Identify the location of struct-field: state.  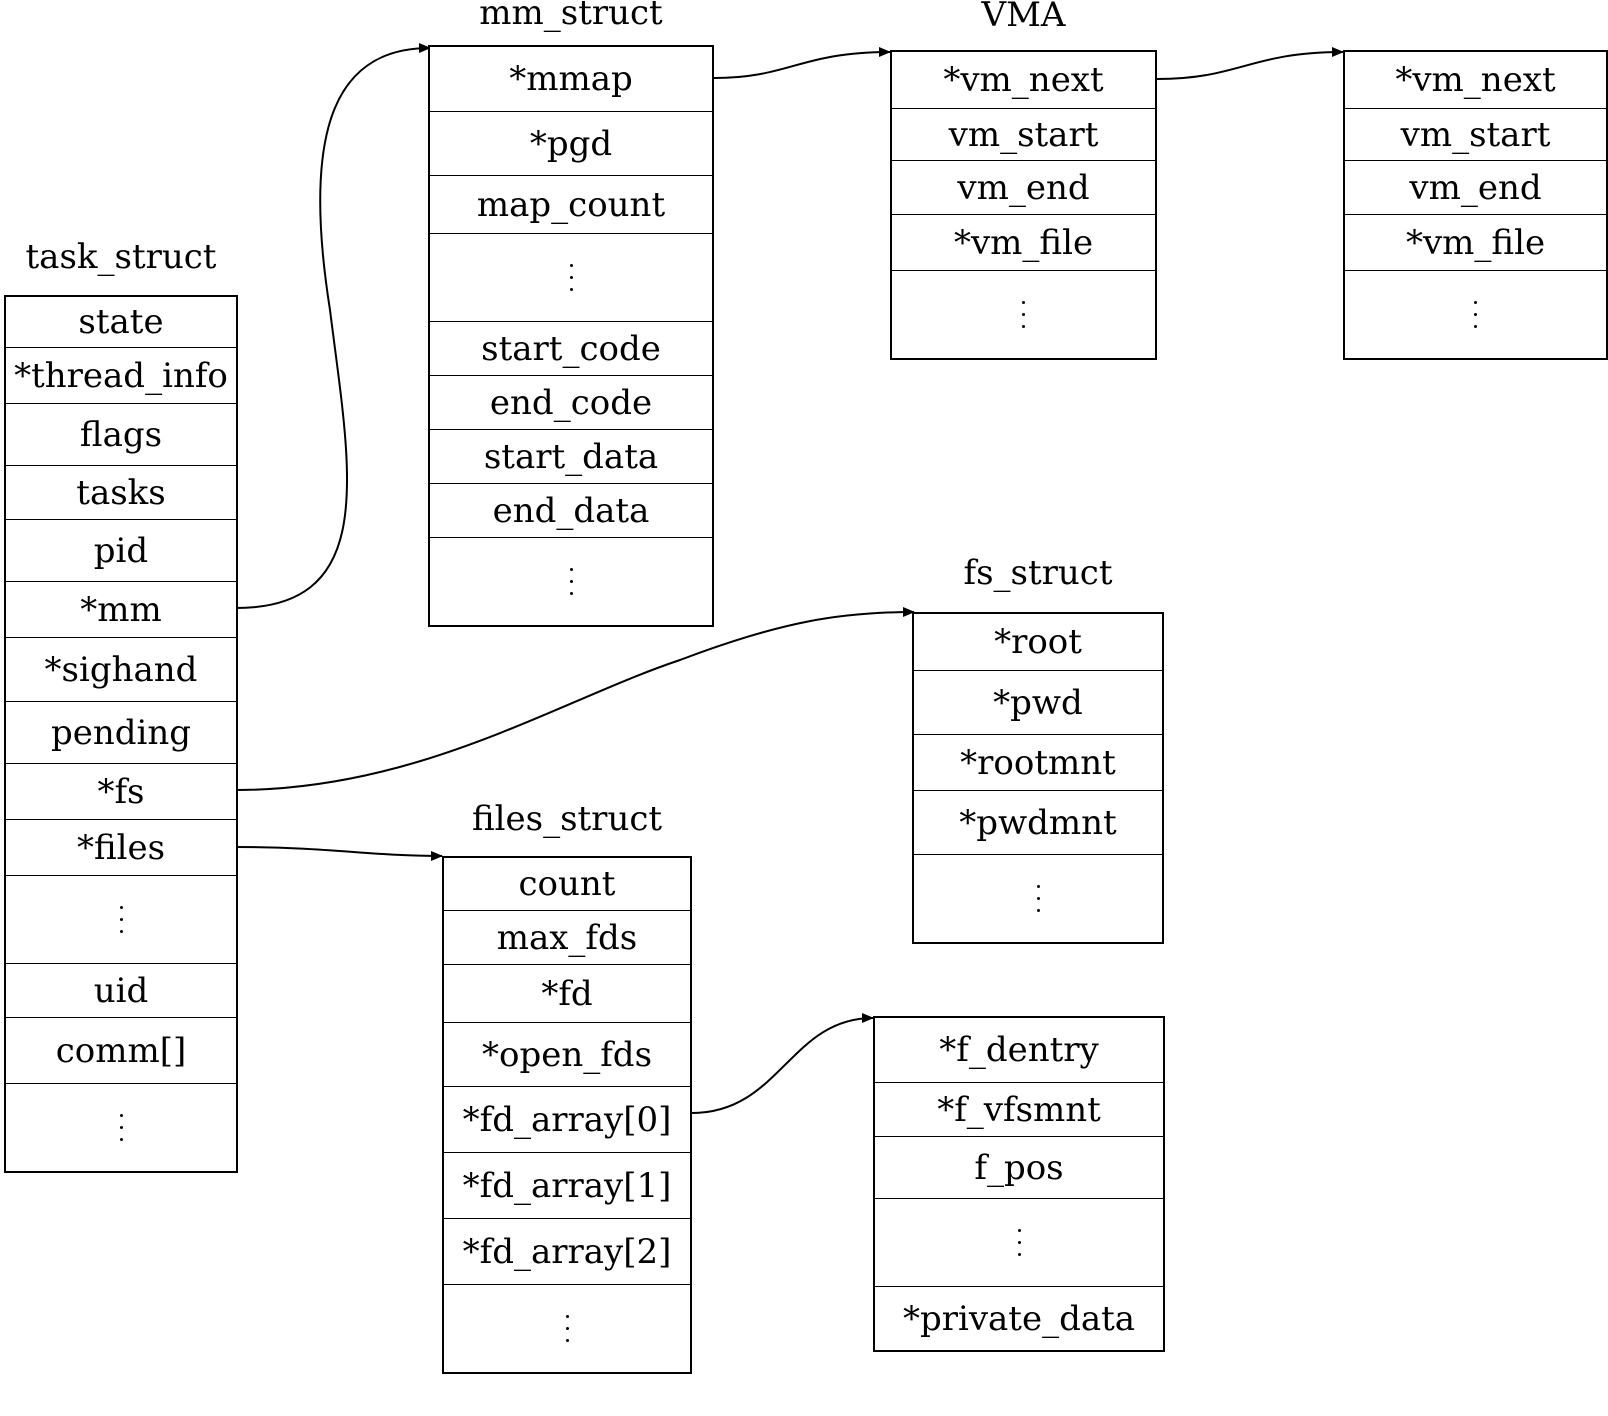
(121, 322).